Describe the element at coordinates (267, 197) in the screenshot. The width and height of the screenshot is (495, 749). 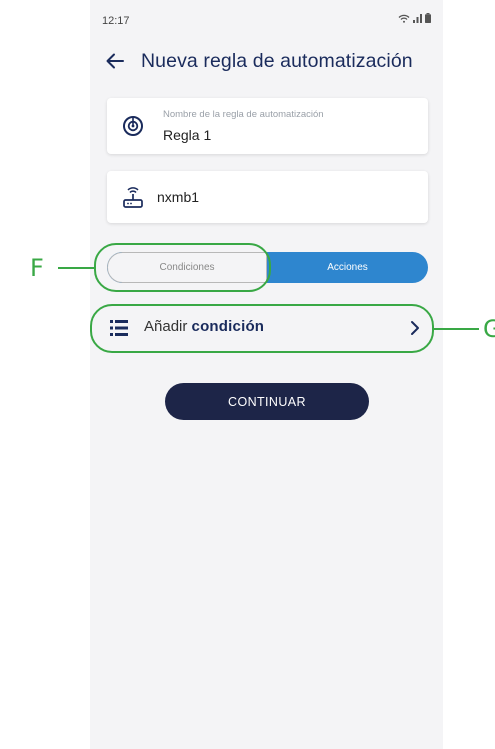
I see `device-selector: nxmb1` at that location.